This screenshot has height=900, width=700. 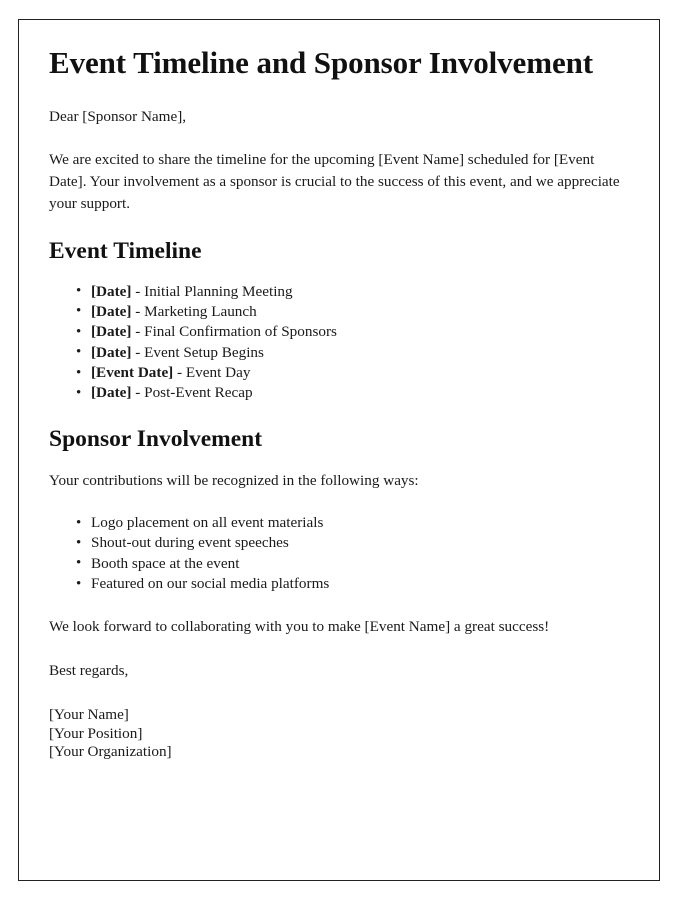 I want to click on timeline-item-text: - Final Confirmation of Sponsors, so click(x=234, y=332).